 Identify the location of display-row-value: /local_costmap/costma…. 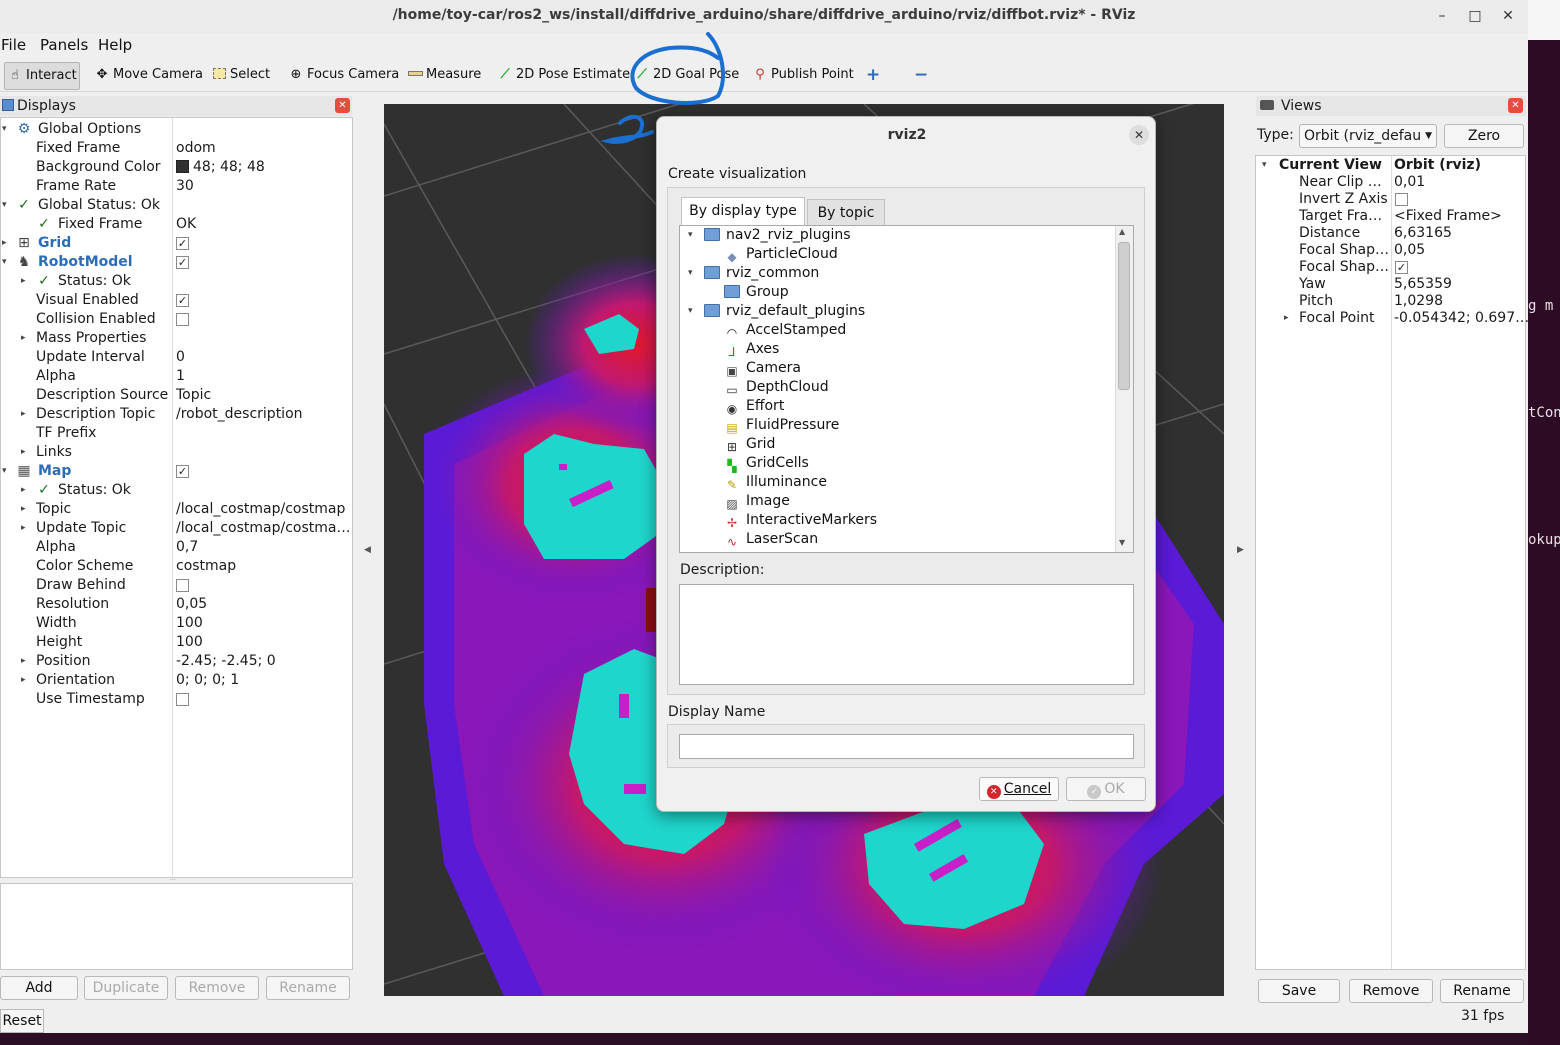
(263, 528).